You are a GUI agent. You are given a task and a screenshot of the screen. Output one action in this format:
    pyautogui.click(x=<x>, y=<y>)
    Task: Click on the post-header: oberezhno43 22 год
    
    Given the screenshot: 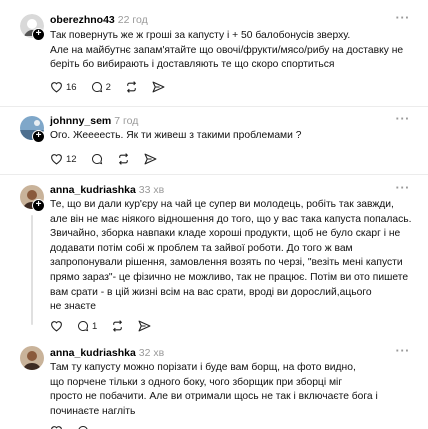 What is the action you would take?
    pyautogui.click(x=99, y=20)
    